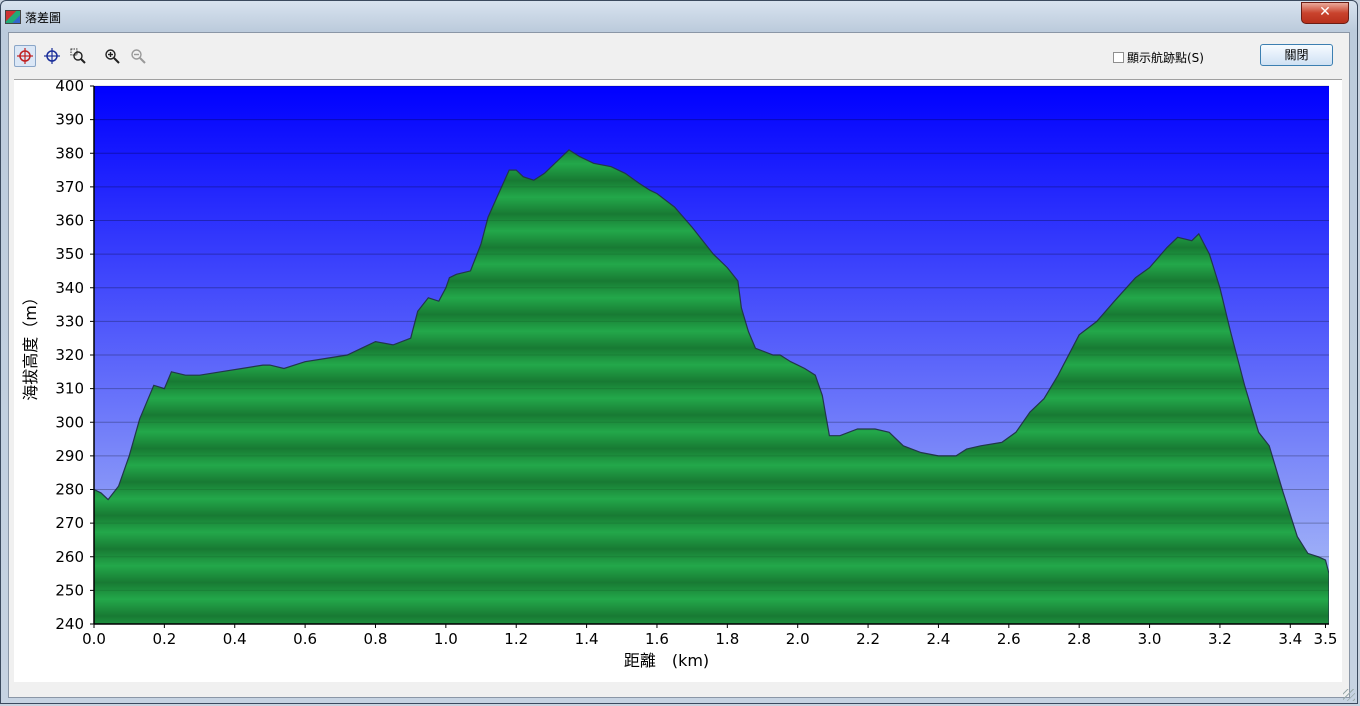  Describe the element at coordinates (69, 523) in the screenshot. I see `y-tick-label: 270` at that location.